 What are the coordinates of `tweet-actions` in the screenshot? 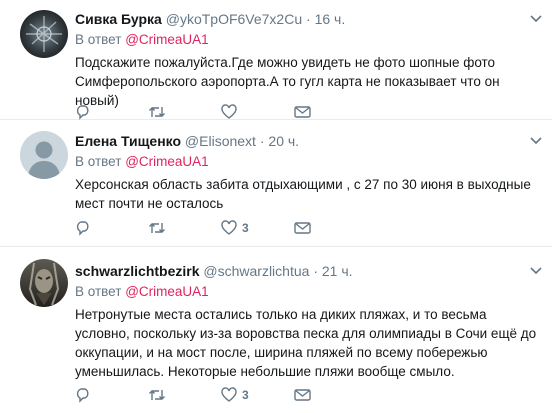 It's located at (199, 112).